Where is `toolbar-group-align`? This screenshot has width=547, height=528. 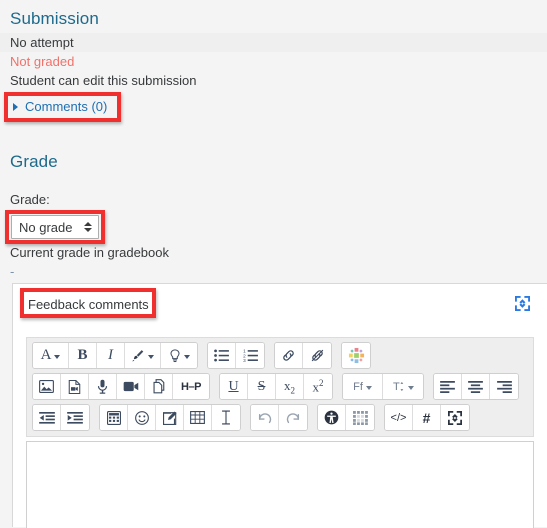 toolbar-group-align is located at coordinates (476, 386).